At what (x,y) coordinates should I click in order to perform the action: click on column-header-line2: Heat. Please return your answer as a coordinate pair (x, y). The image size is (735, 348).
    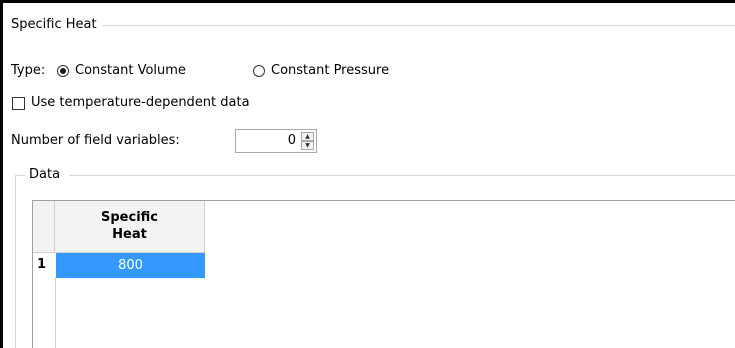
    Looking at the image, I should click on (129, 234).